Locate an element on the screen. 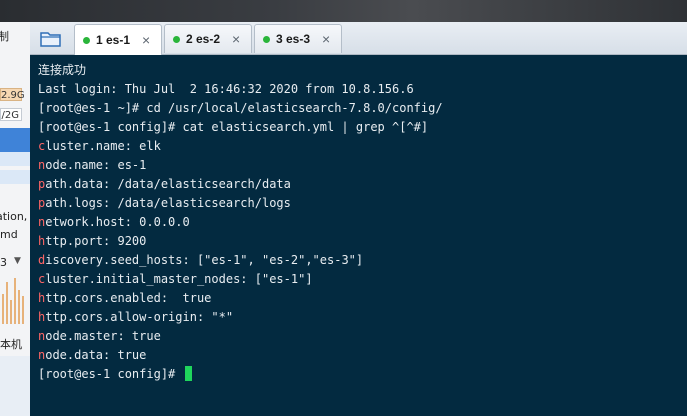  sidebar-label-3: 3 is located at coordinates (3, 262).